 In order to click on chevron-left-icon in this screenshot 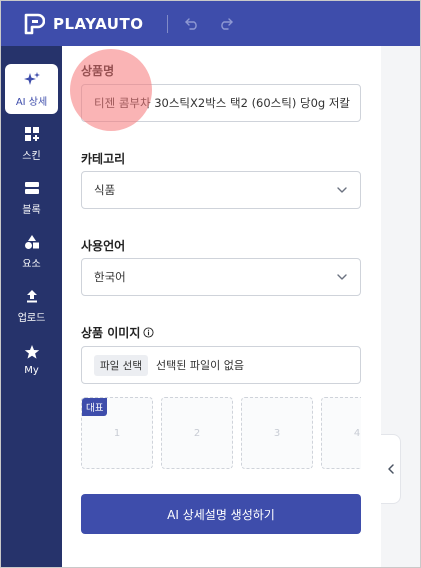, I will do `click(390, 469)`.